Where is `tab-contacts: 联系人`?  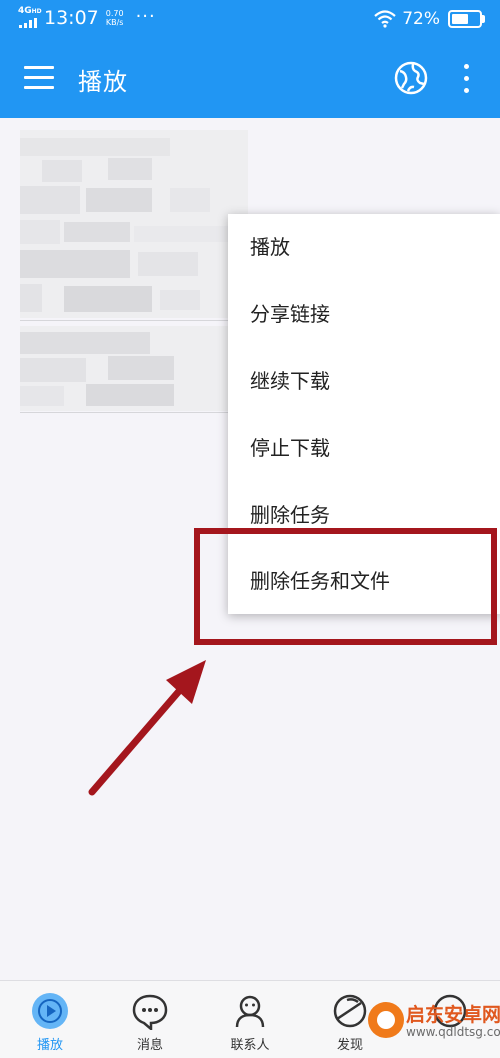
tab-contacts: 联系人 is located at coordinates (250, 1019).